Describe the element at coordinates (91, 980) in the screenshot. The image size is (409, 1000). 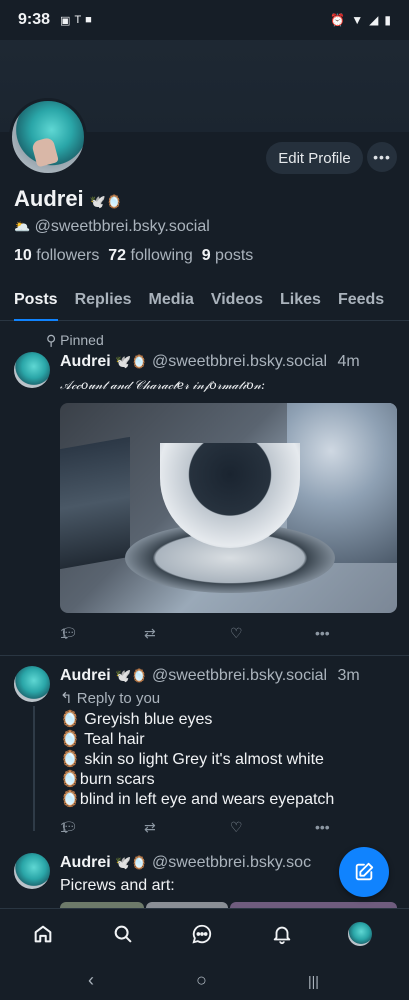
I see `back-icon: ‹` at that location.